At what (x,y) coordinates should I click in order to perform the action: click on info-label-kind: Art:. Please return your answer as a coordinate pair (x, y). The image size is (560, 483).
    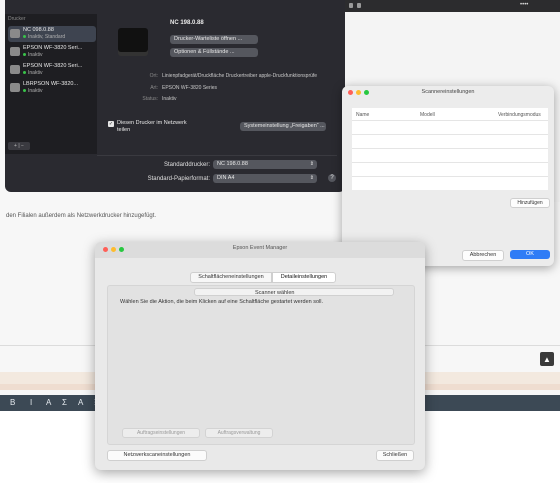
    Looking at the image, I should click on (154, 88).